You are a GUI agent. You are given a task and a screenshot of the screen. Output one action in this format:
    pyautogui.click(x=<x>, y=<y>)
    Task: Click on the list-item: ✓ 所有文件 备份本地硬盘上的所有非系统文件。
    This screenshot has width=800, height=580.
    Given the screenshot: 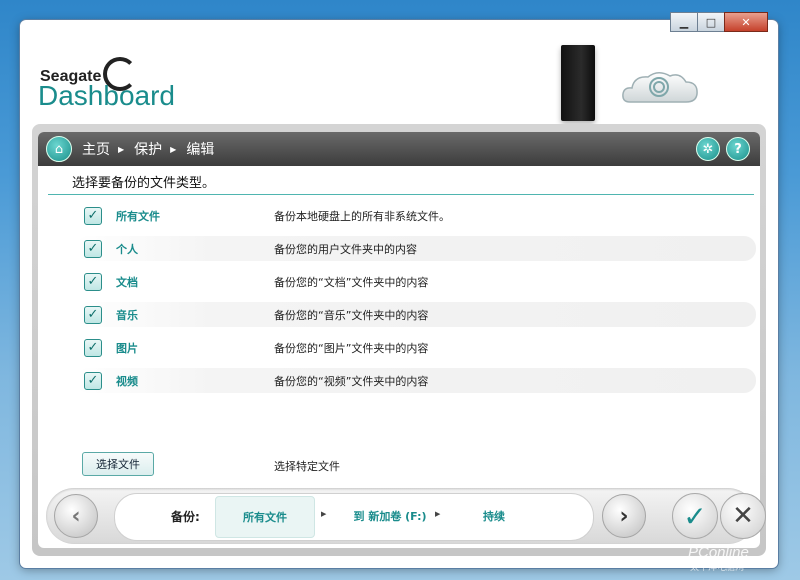 What is the action you would take?
    pyautogui.click(x=416, y=215)
    